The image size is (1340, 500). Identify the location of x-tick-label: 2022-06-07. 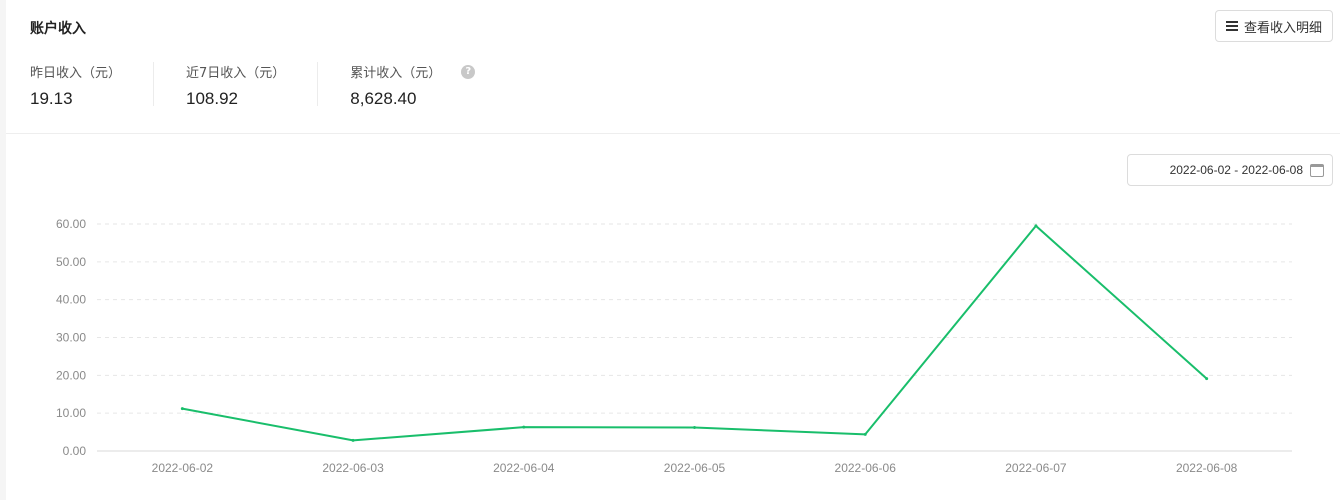
(1036, 468).